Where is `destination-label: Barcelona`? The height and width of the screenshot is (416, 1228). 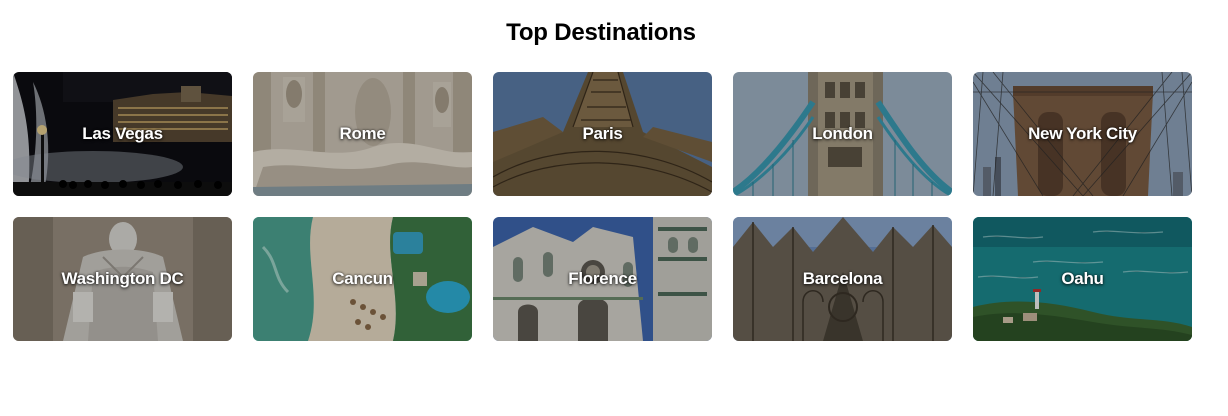
destination-label: Barcelona is located at coordinates (842, 278).